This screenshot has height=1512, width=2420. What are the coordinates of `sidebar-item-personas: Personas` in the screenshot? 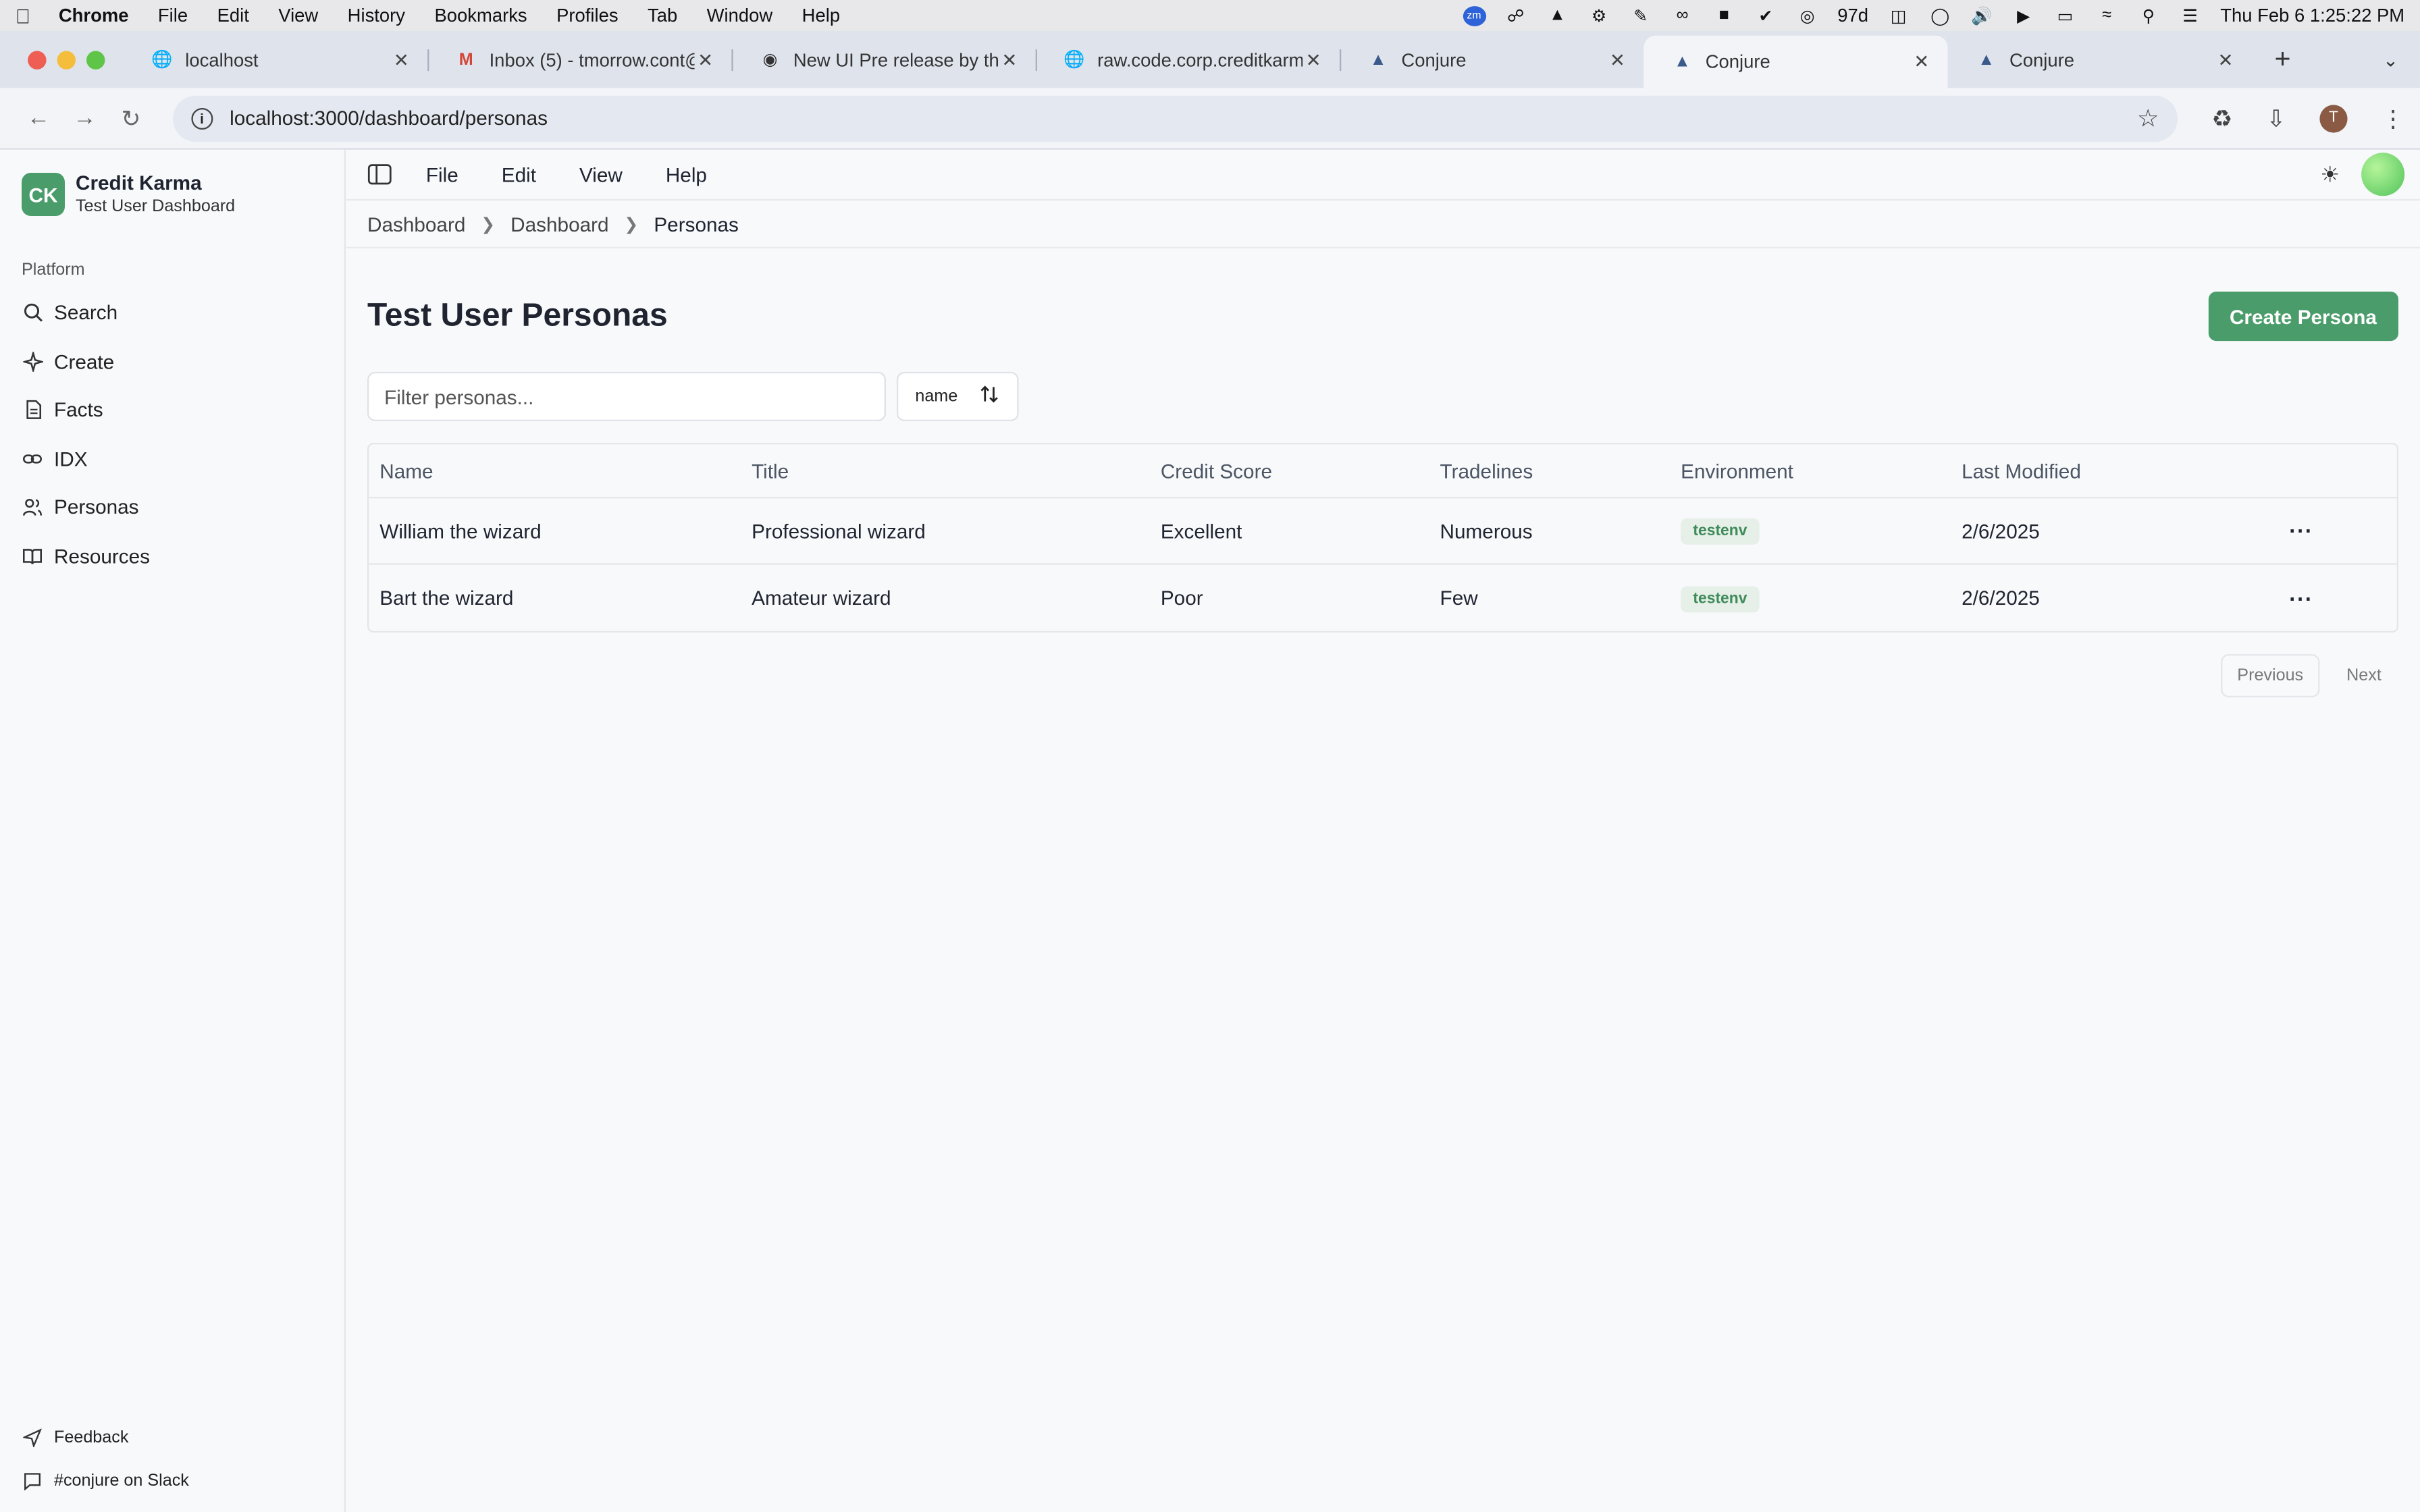 It's located at (172, 507).